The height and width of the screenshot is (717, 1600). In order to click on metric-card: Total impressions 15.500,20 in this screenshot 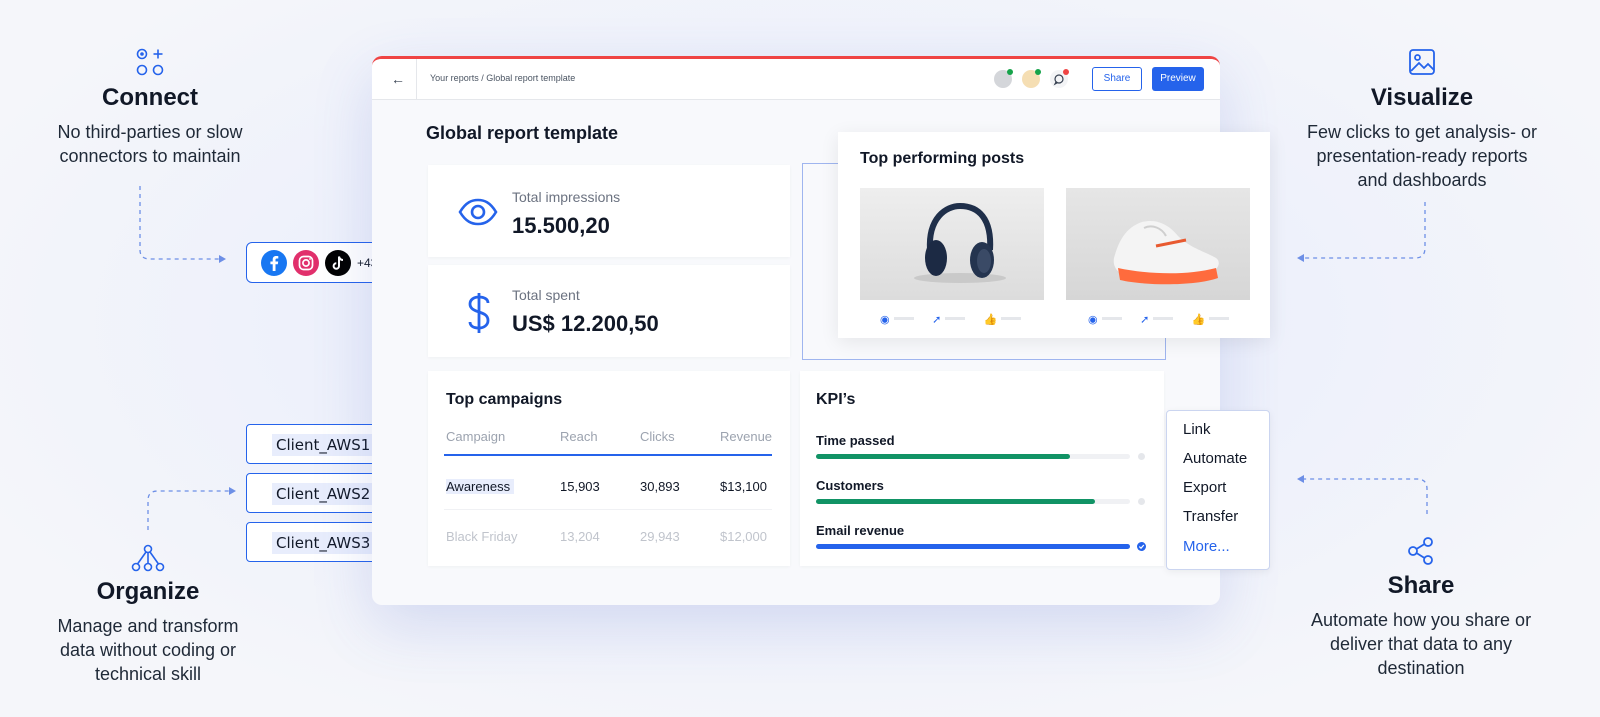, I will do `click(609, 211)`.